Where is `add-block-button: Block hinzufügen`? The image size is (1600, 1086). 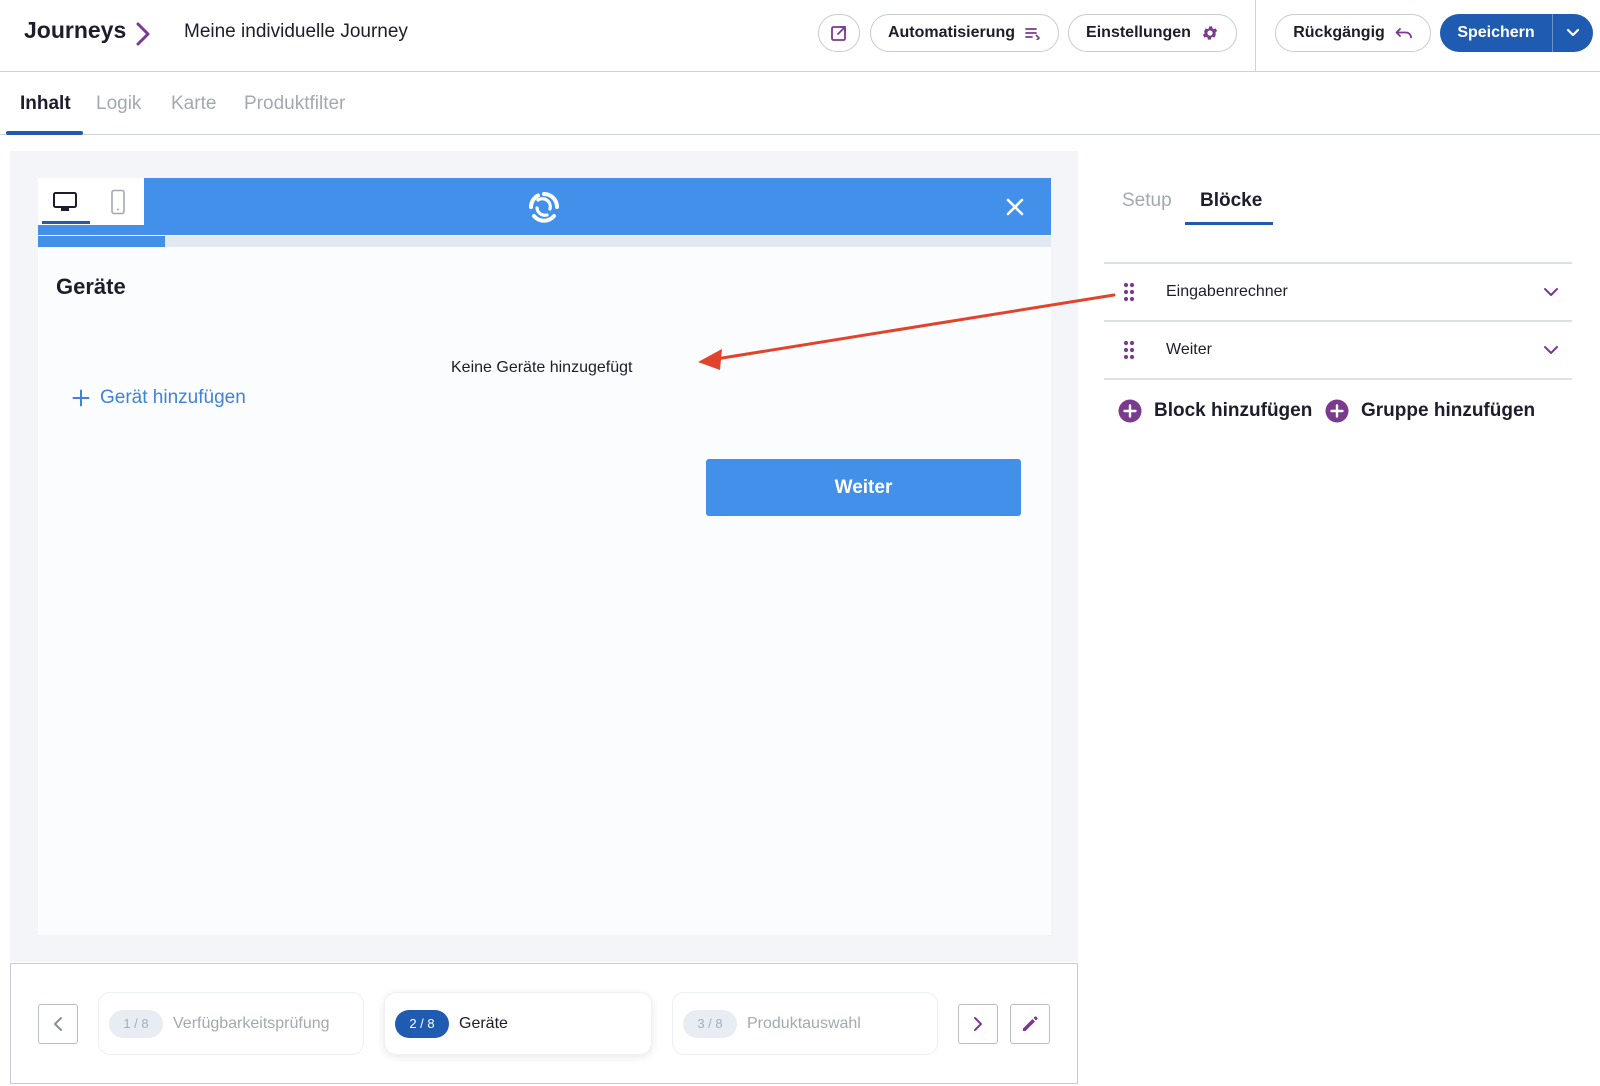 add-block-button: Block hinzufügen is located at coordinates (1215, 411).